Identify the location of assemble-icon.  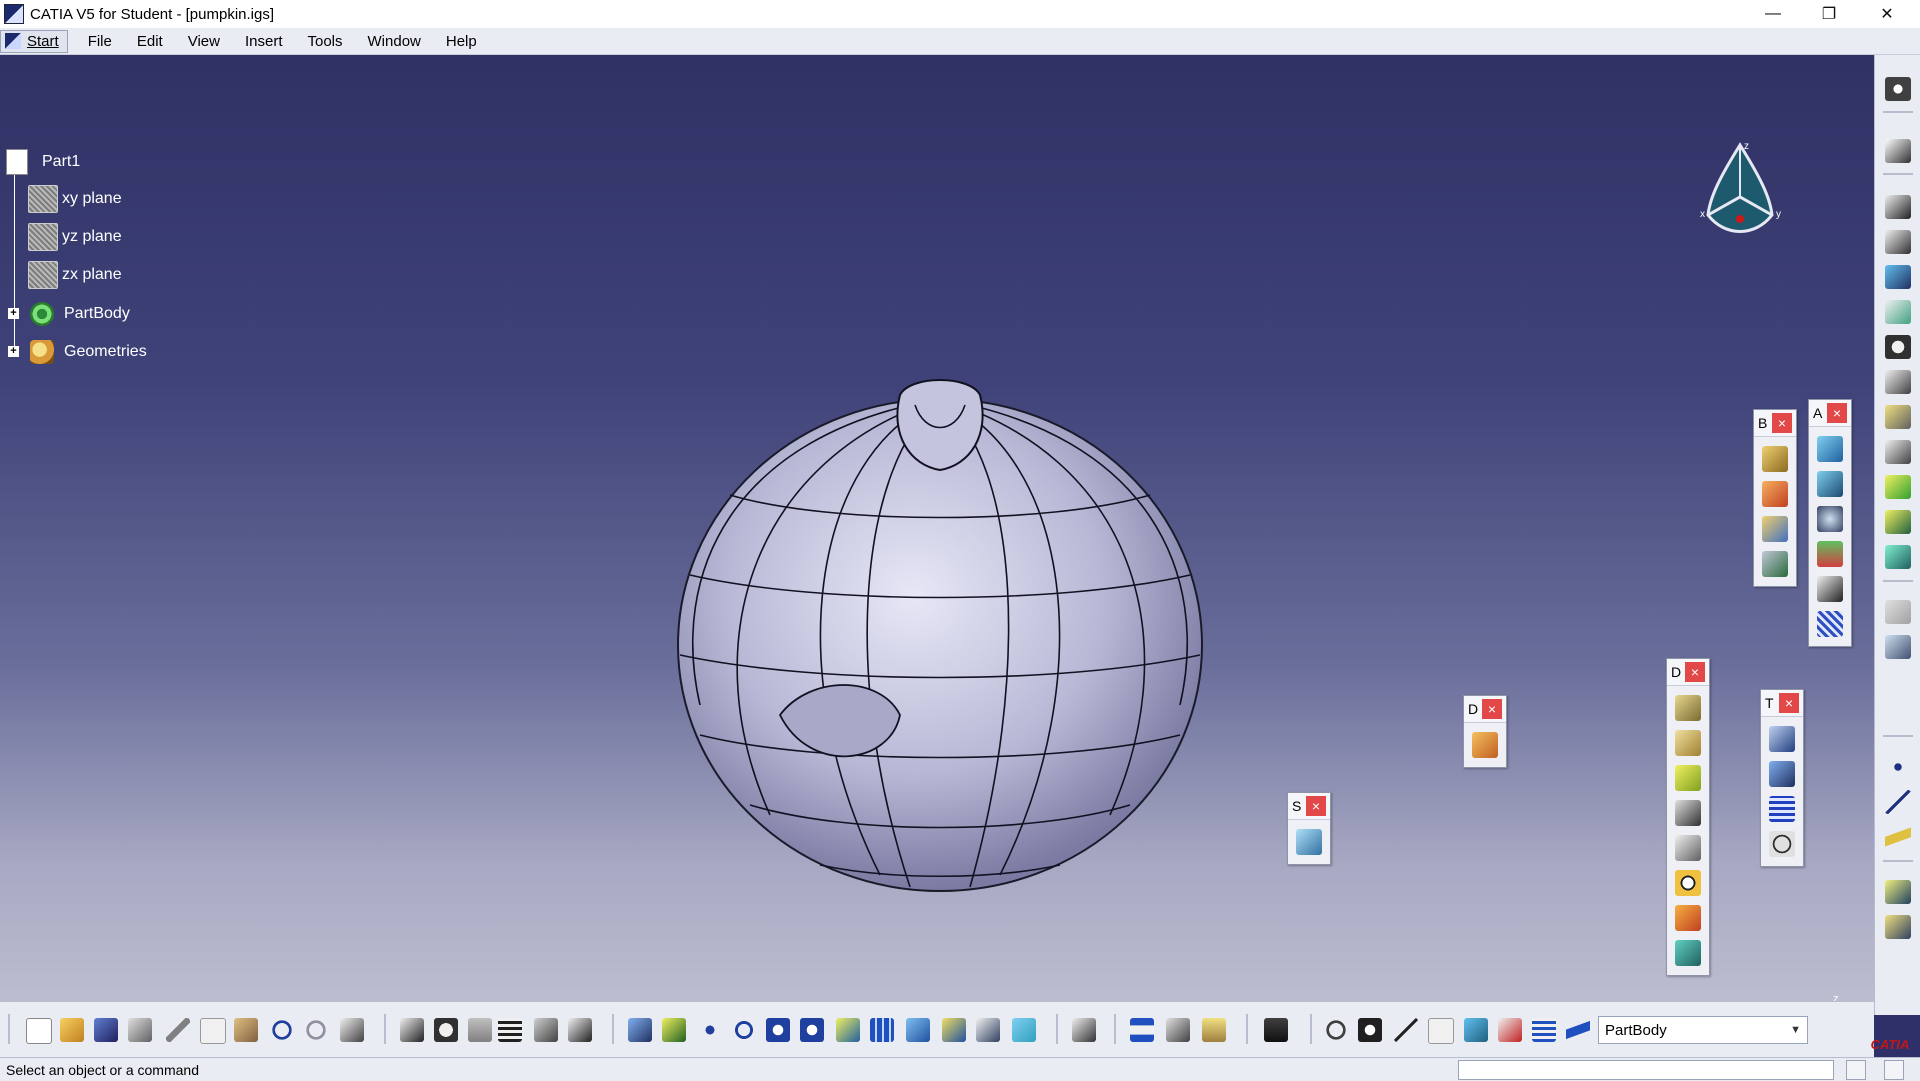
(1898, 927).